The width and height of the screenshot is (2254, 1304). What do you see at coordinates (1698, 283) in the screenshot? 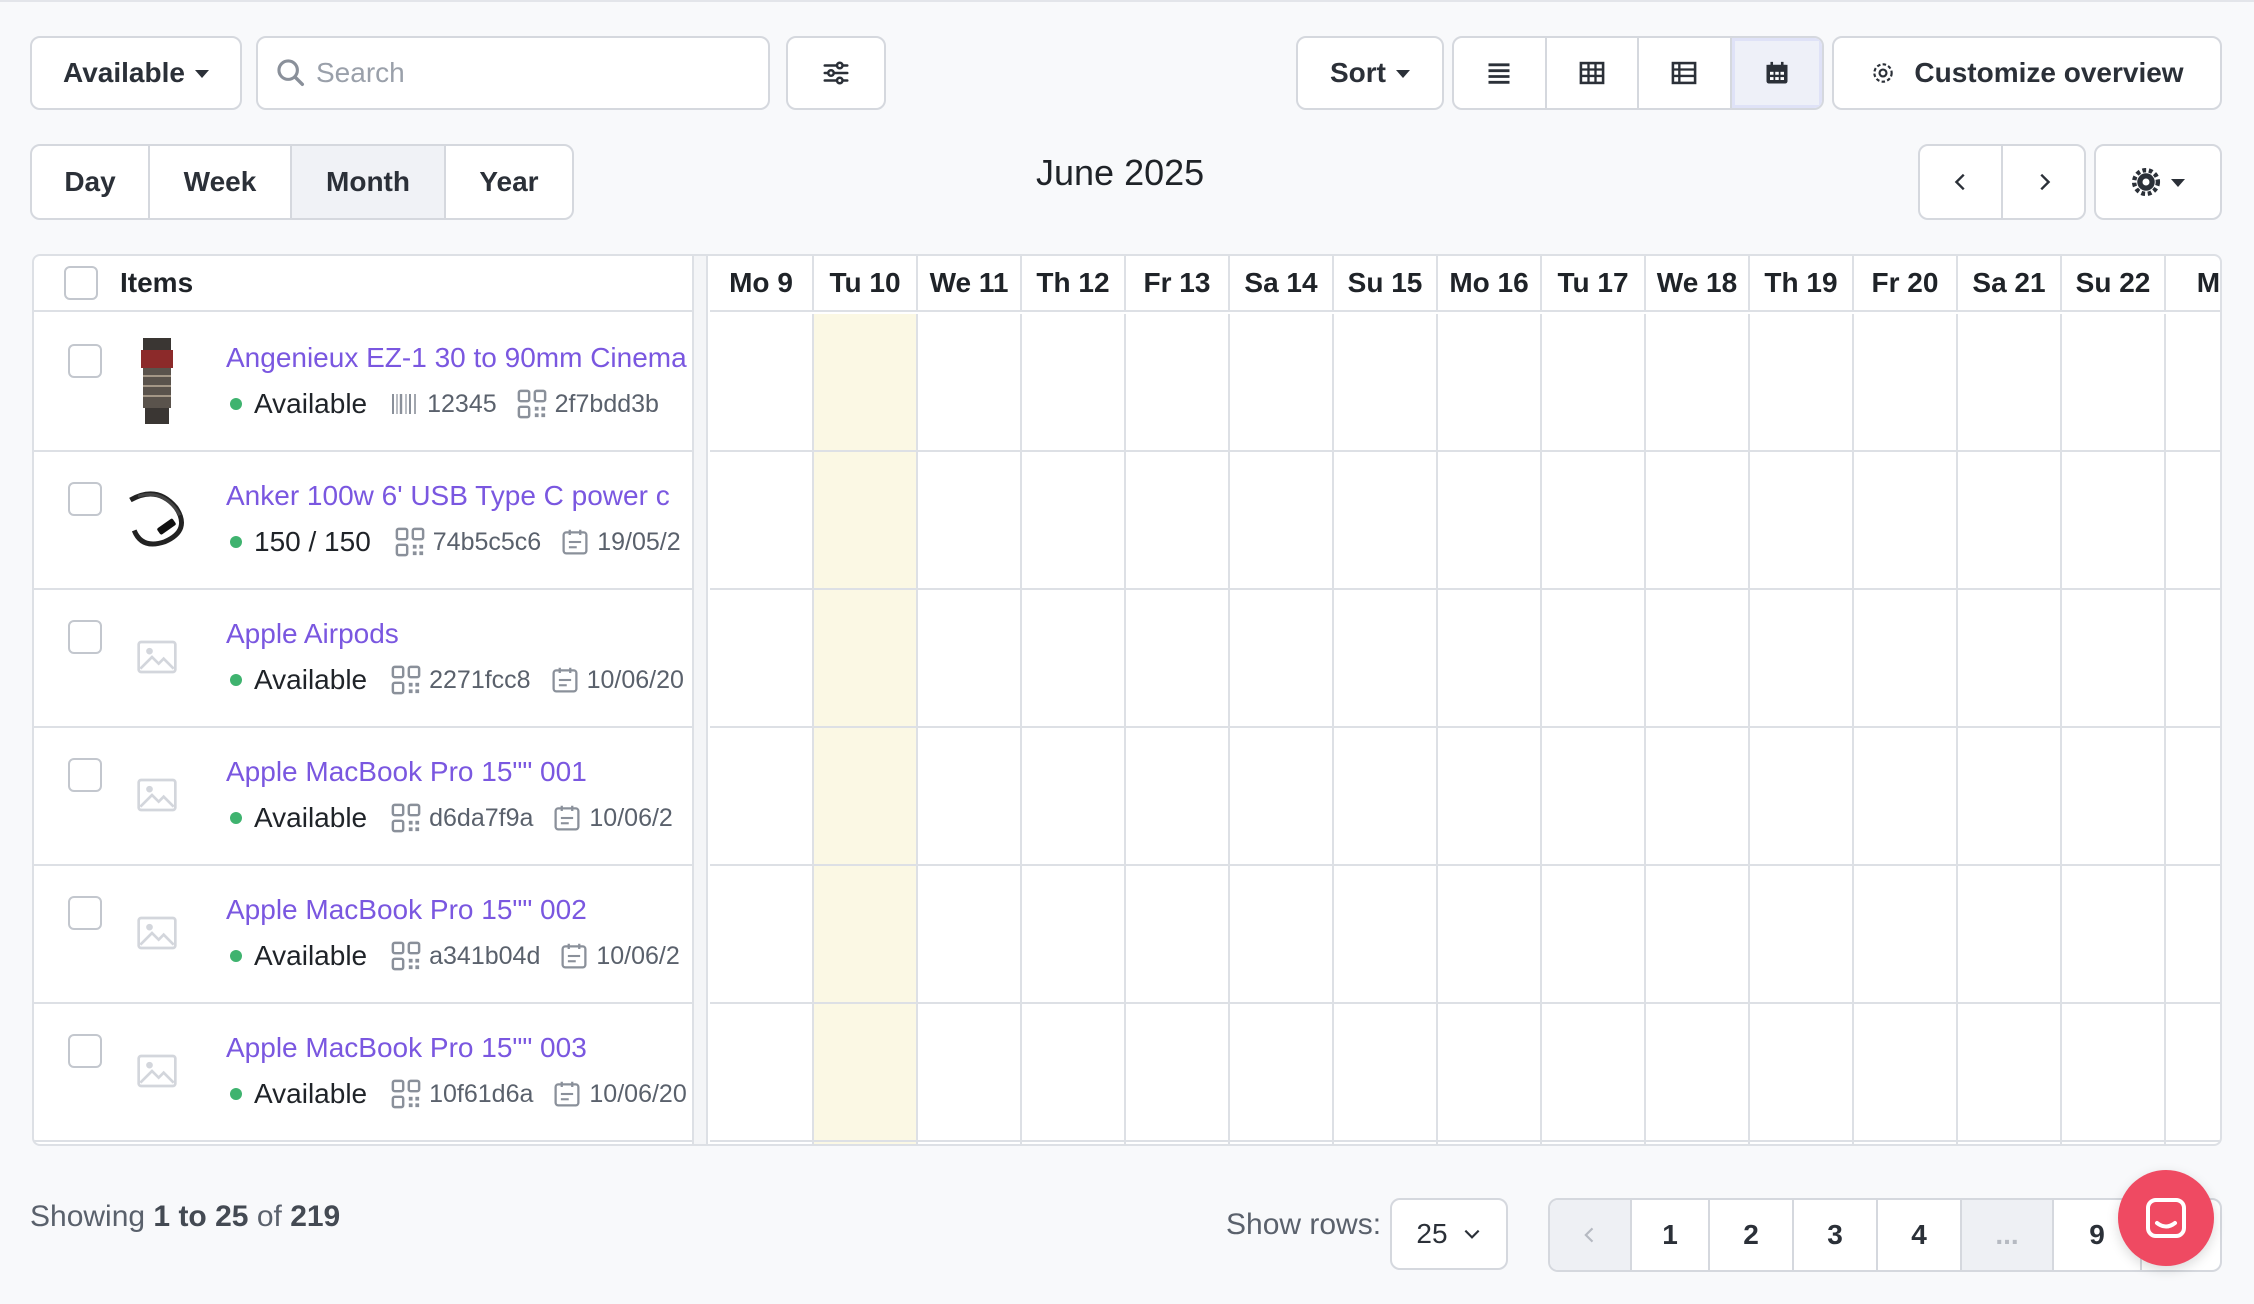
I see `calendar-day-header: We 18` at bounding box center [1698, 283].